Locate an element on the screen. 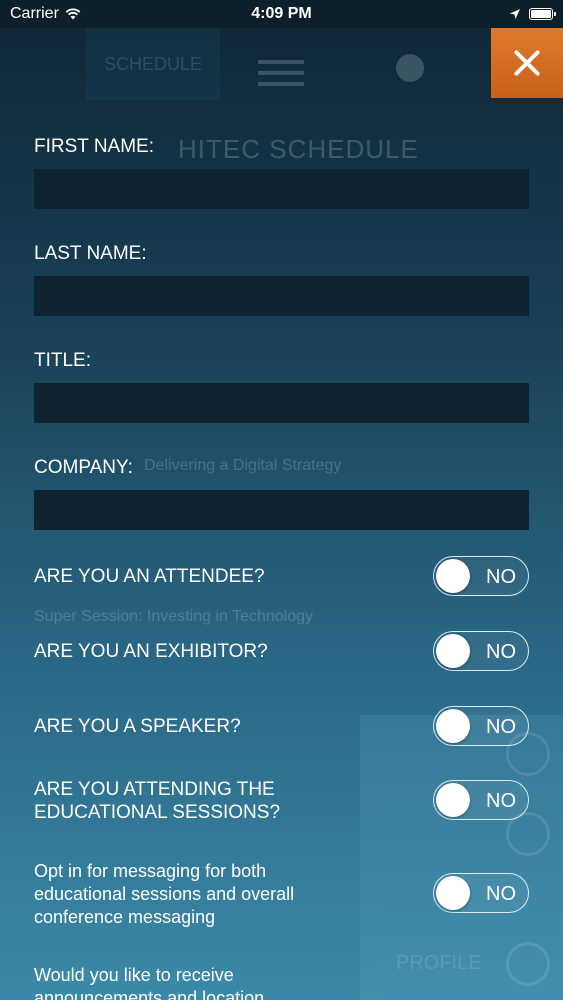 This screenshot has width=563, height=1000. speaker-toggle: NO is located at coordinates (481, 726).